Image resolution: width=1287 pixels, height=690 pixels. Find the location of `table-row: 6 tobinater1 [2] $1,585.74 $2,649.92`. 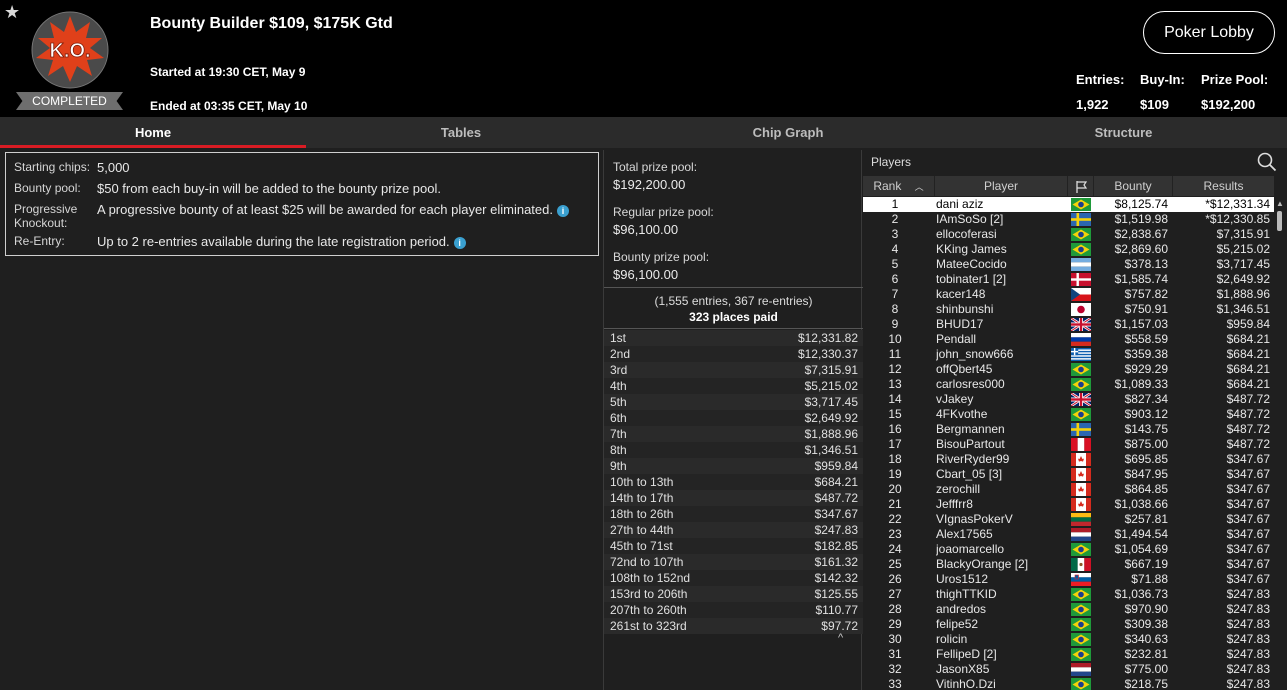

table-row: 6 tobinater1 [2] $1,585.74 $2,649.92 is located at coordinates (1068, 279).